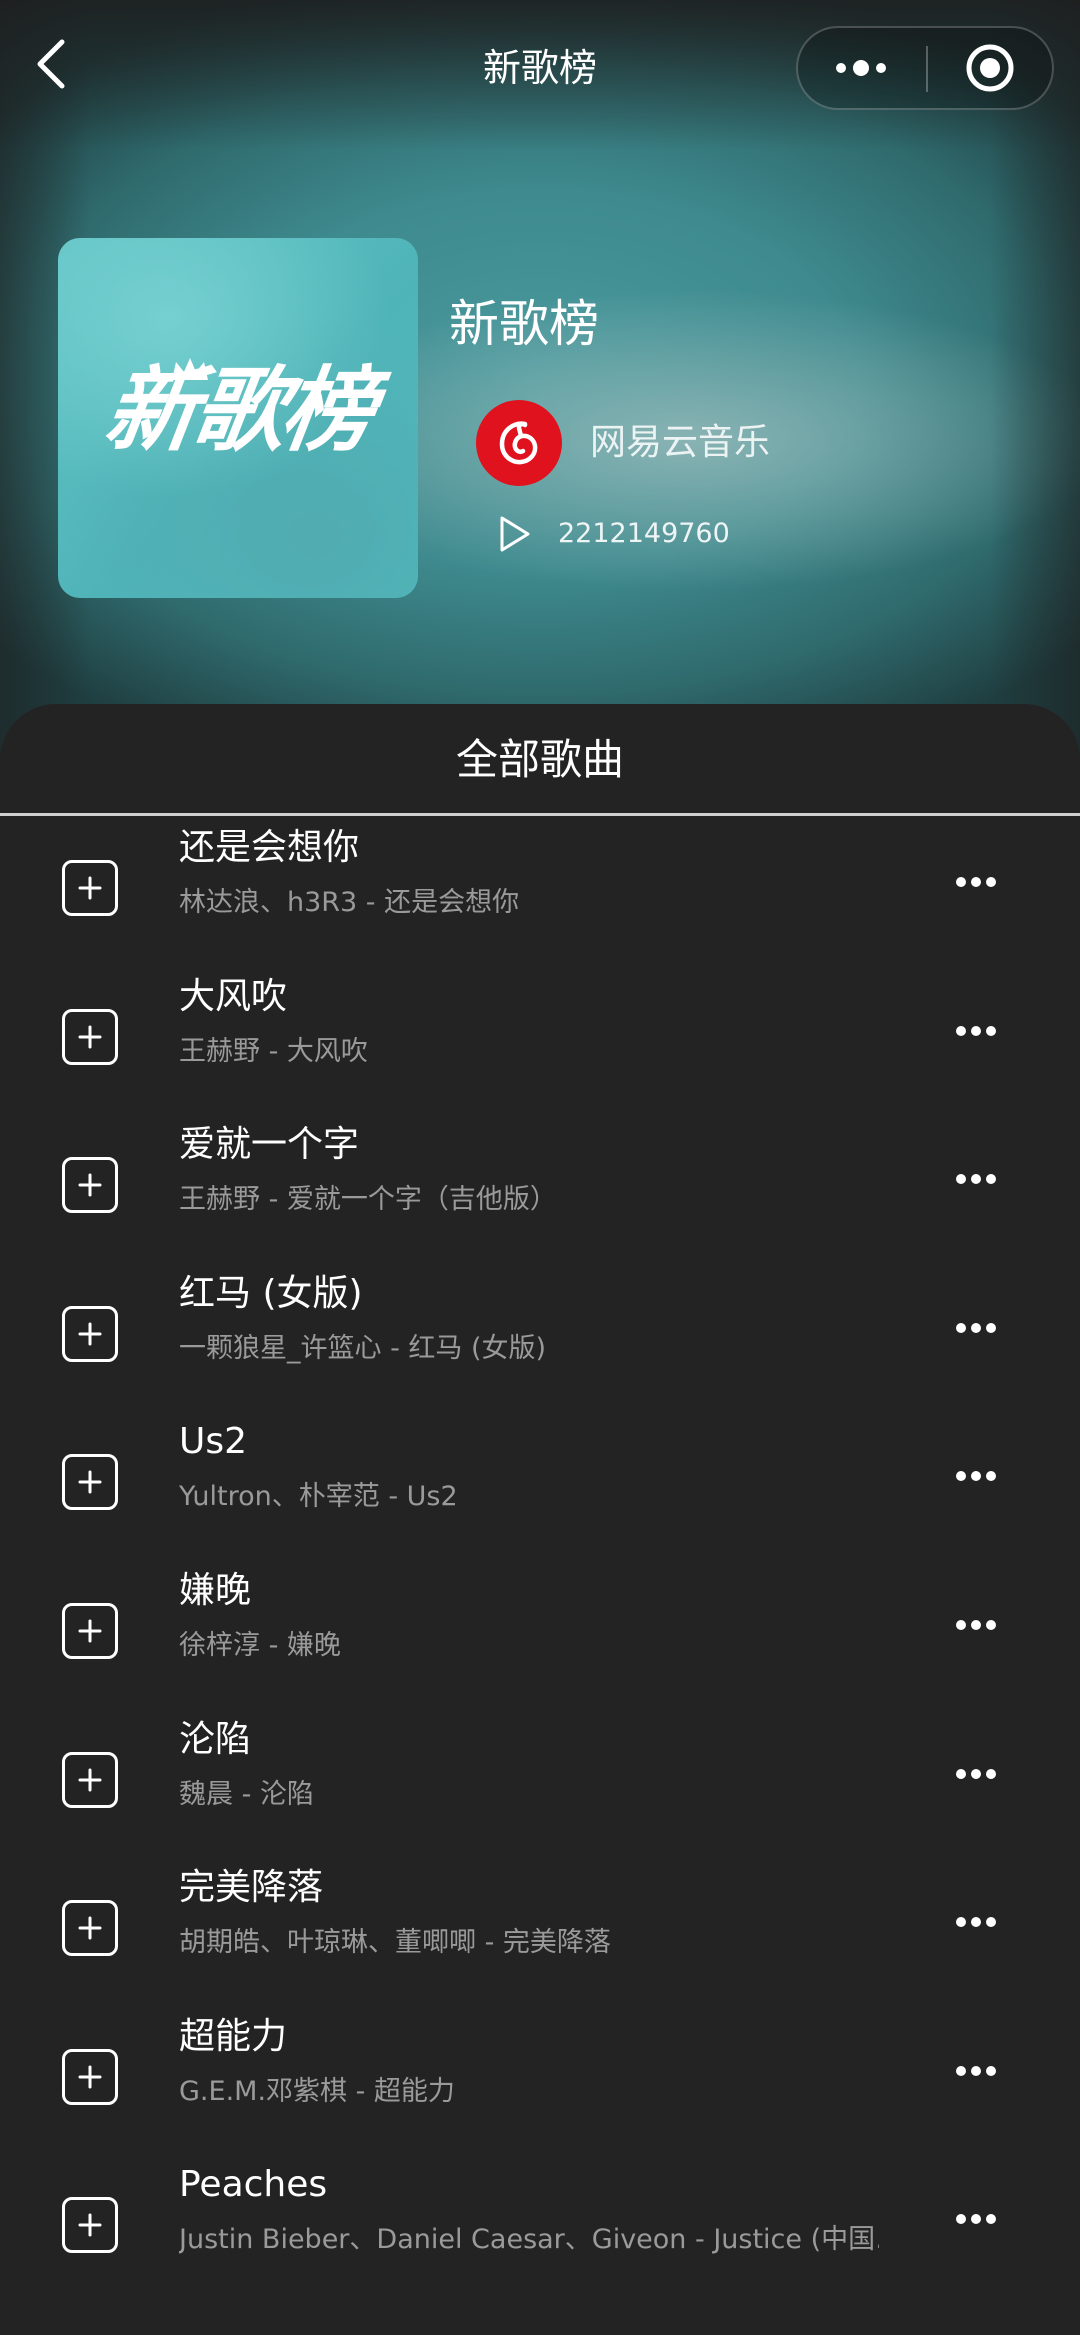 This screenshot has height=2335, width=1080. What do you see at coordinates (368, 1200) in the screenshot?
I see `song-artist-album: 王赫野 - 爱就一个字（吉他版）` at bounding box center [368, 1200].